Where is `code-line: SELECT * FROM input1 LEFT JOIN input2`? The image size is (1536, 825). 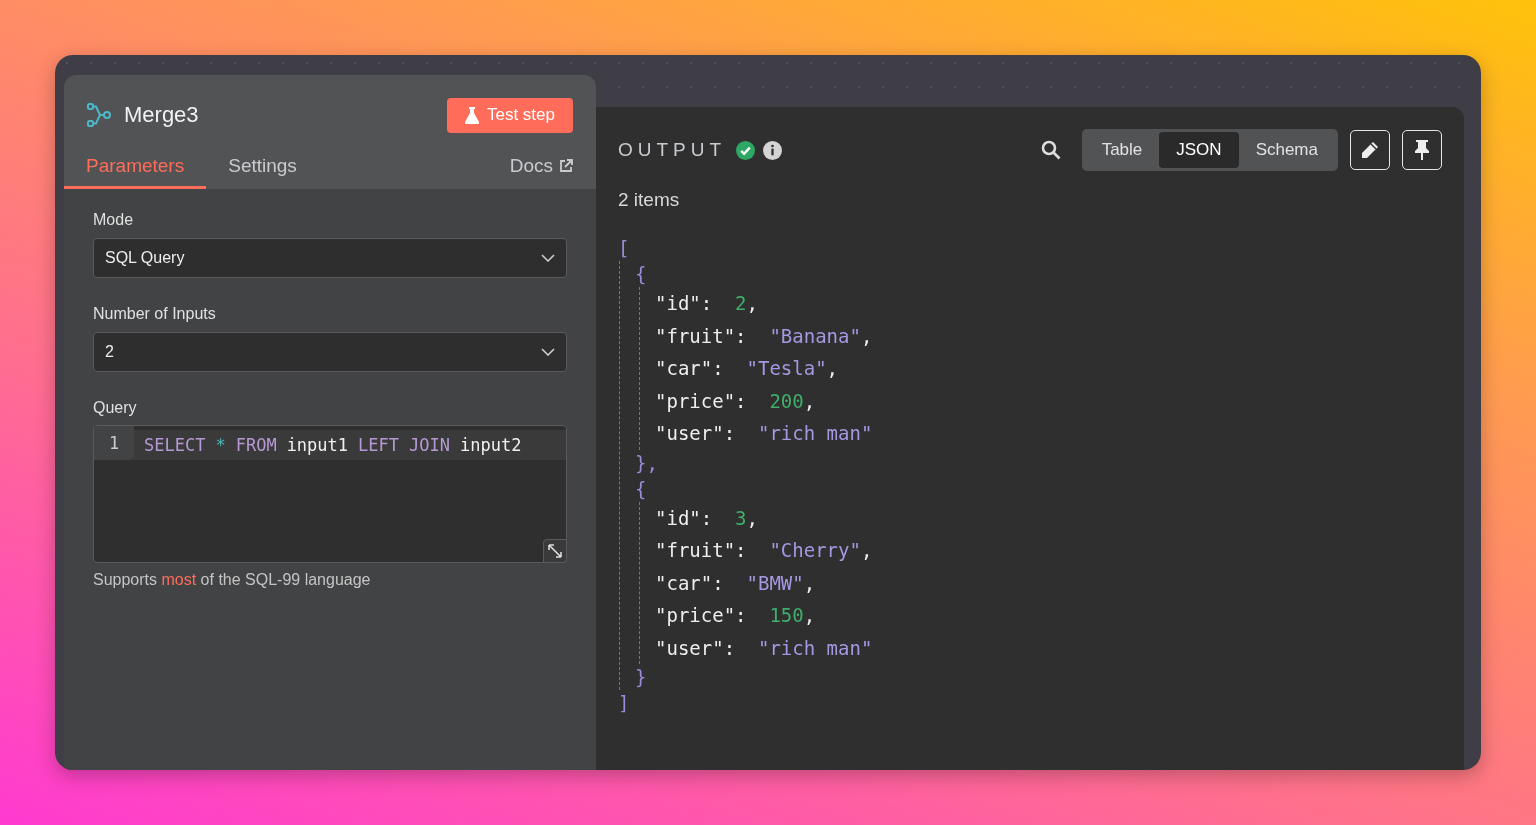
code-line: SELECT * FROM input1 LEFT JOIN input2 is located at coordinates (332, 445).